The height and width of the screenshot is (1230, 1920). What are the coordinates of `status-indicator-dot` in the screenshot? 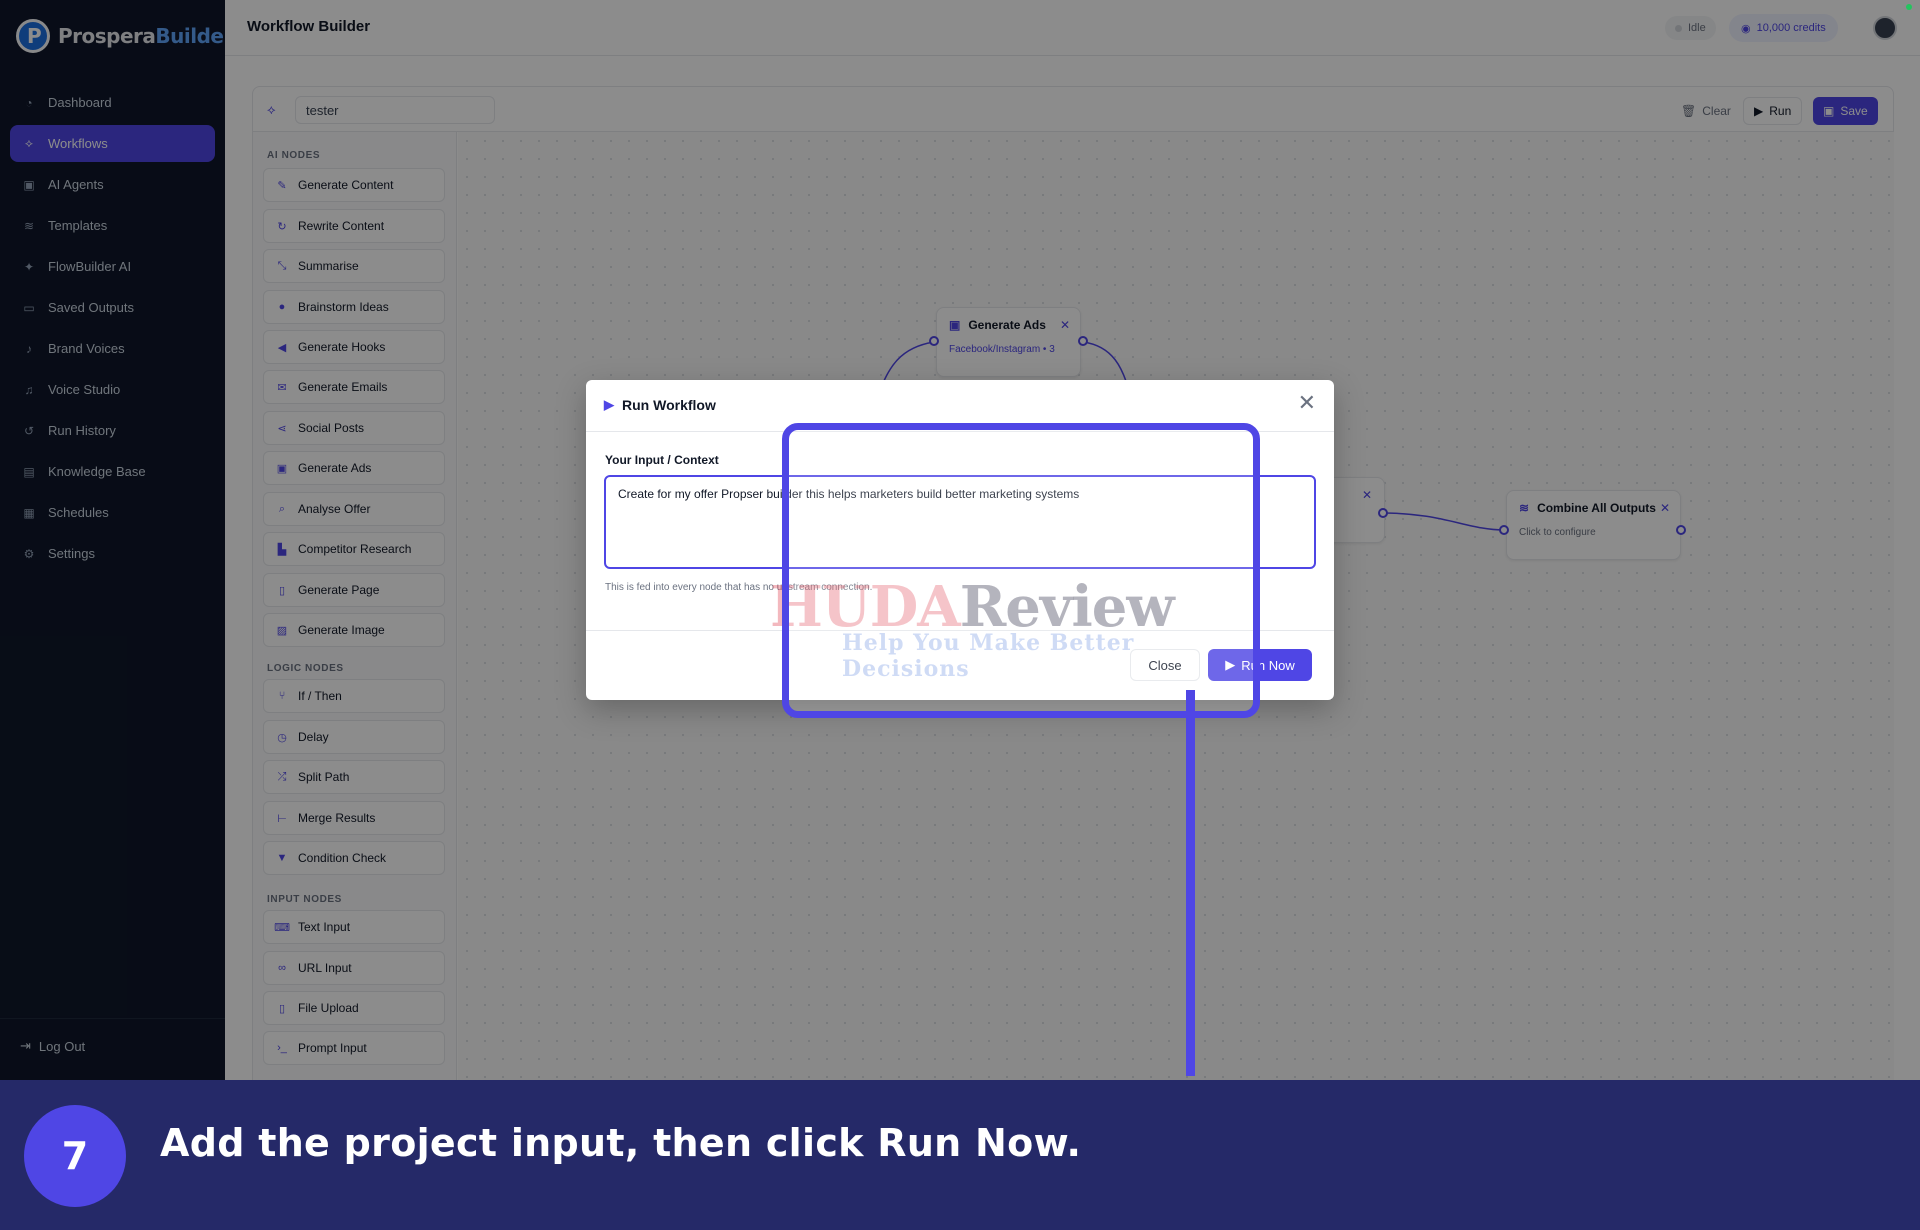 It's located at (1909, 7).